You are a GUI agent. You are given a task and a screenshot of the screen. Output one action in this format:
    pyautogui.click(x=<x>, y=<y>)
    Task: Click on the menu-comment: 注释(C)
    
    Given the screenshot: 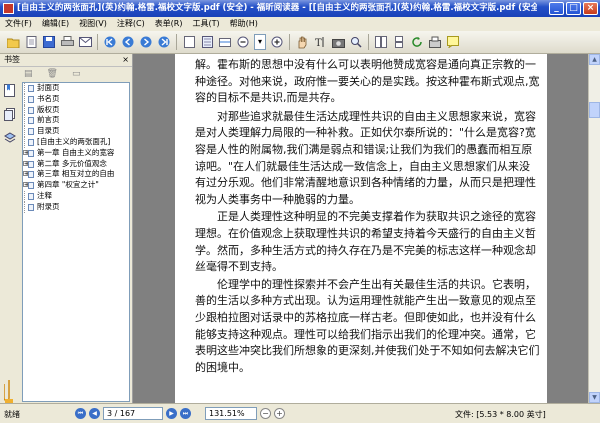 What is the action you would take?
    pyautogui.click(x=131, y=24)
    